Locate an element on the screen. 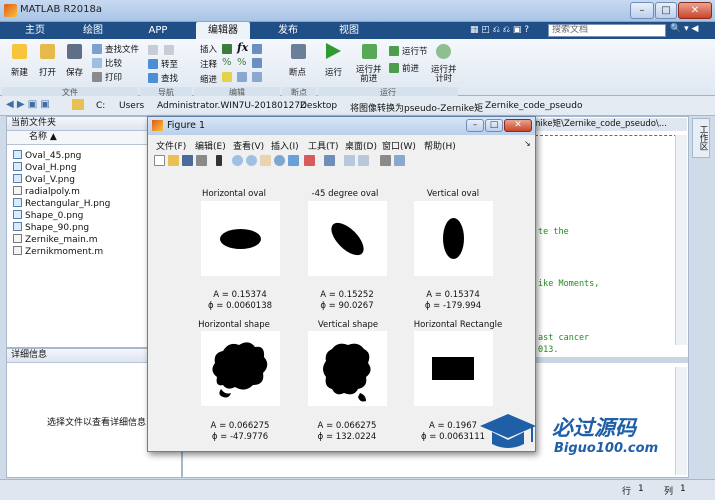 The width and height of the screenshot is (715, 500). open-file-icon is located at coordinates (173, 160).